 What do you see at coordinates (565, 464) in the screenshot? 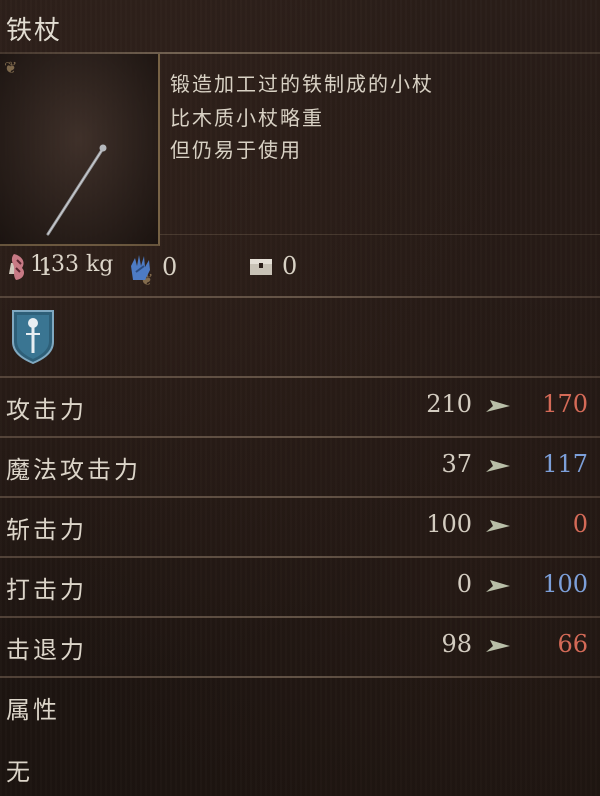
I see `stat-new-value: 117` at bounding box center [565, 464].